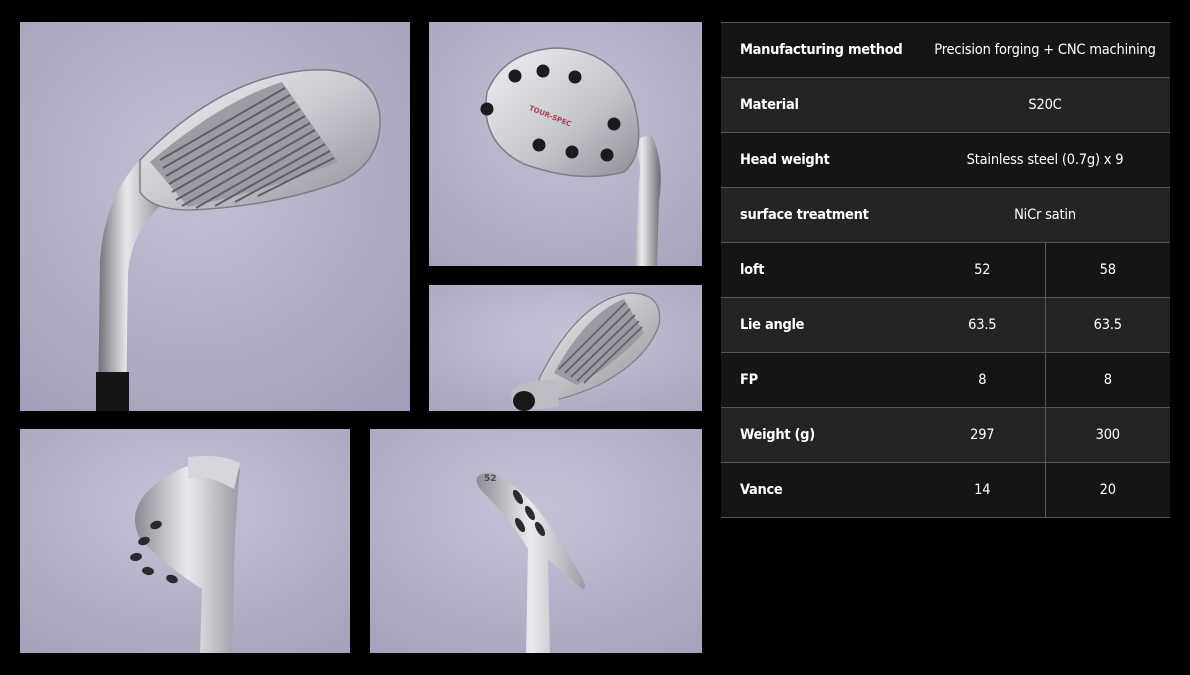 The height and width of the screenshot is (675, 1190). What do you see at coordinates (565, 348) in the screenshot?
I see `wedge-sole-photo` at bounding box center [565, 348].